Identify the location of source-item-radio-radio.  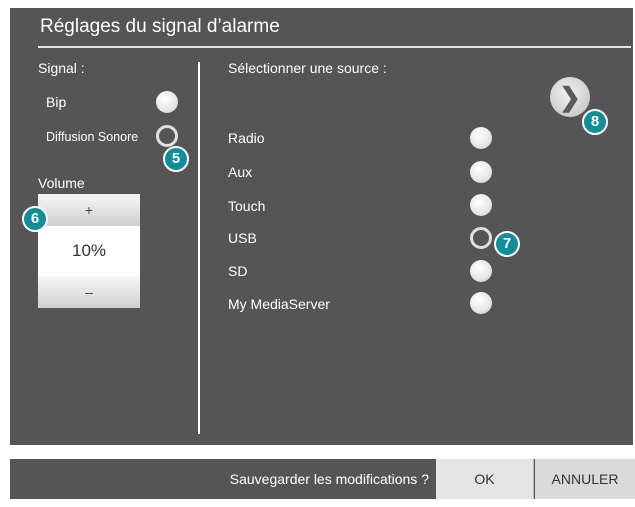
(481, 138).